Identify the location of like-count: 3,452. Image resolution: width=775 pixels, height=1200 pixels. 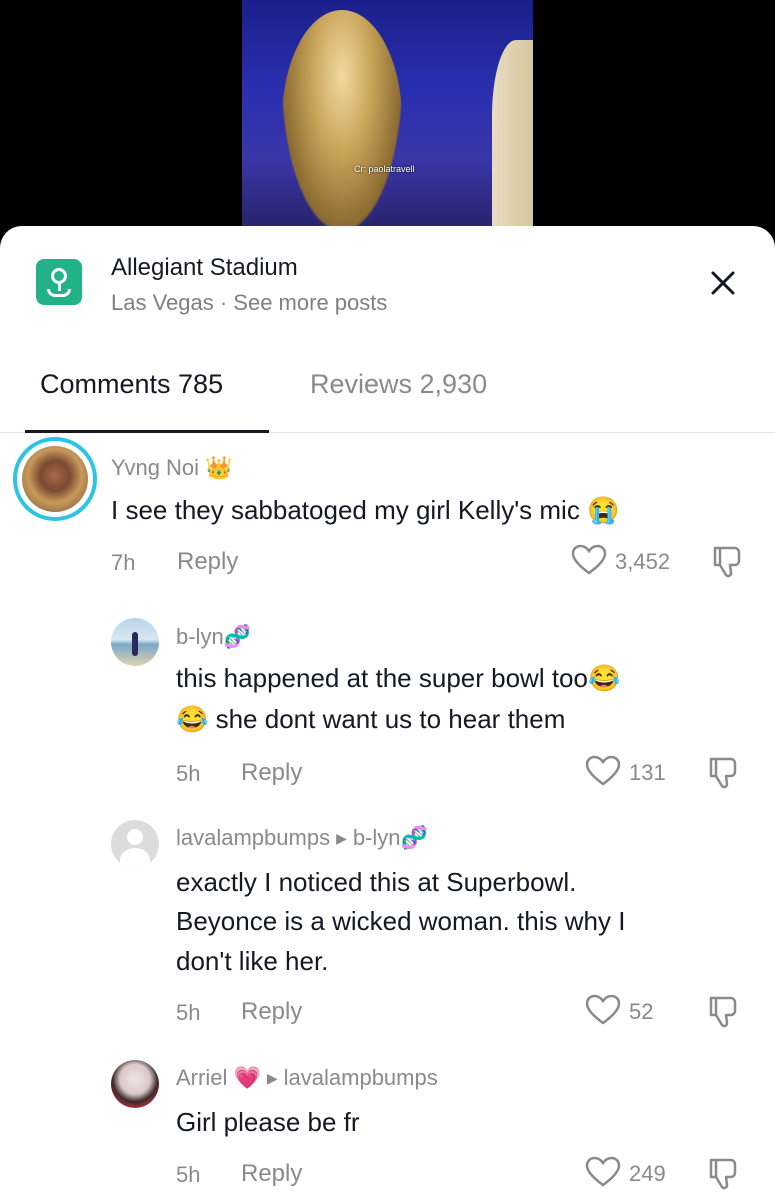
(643, 561).